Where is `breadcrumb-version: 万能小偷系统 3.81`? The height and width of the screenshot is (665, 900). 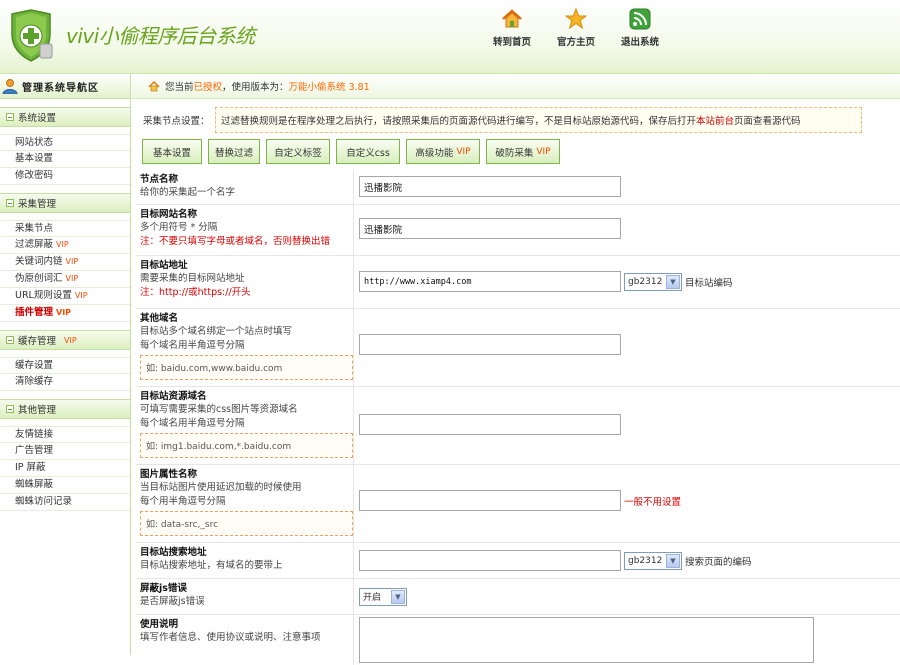 breadcrumb-version: 万能小偷系统 3.81 is located at coordinates (329, 87).